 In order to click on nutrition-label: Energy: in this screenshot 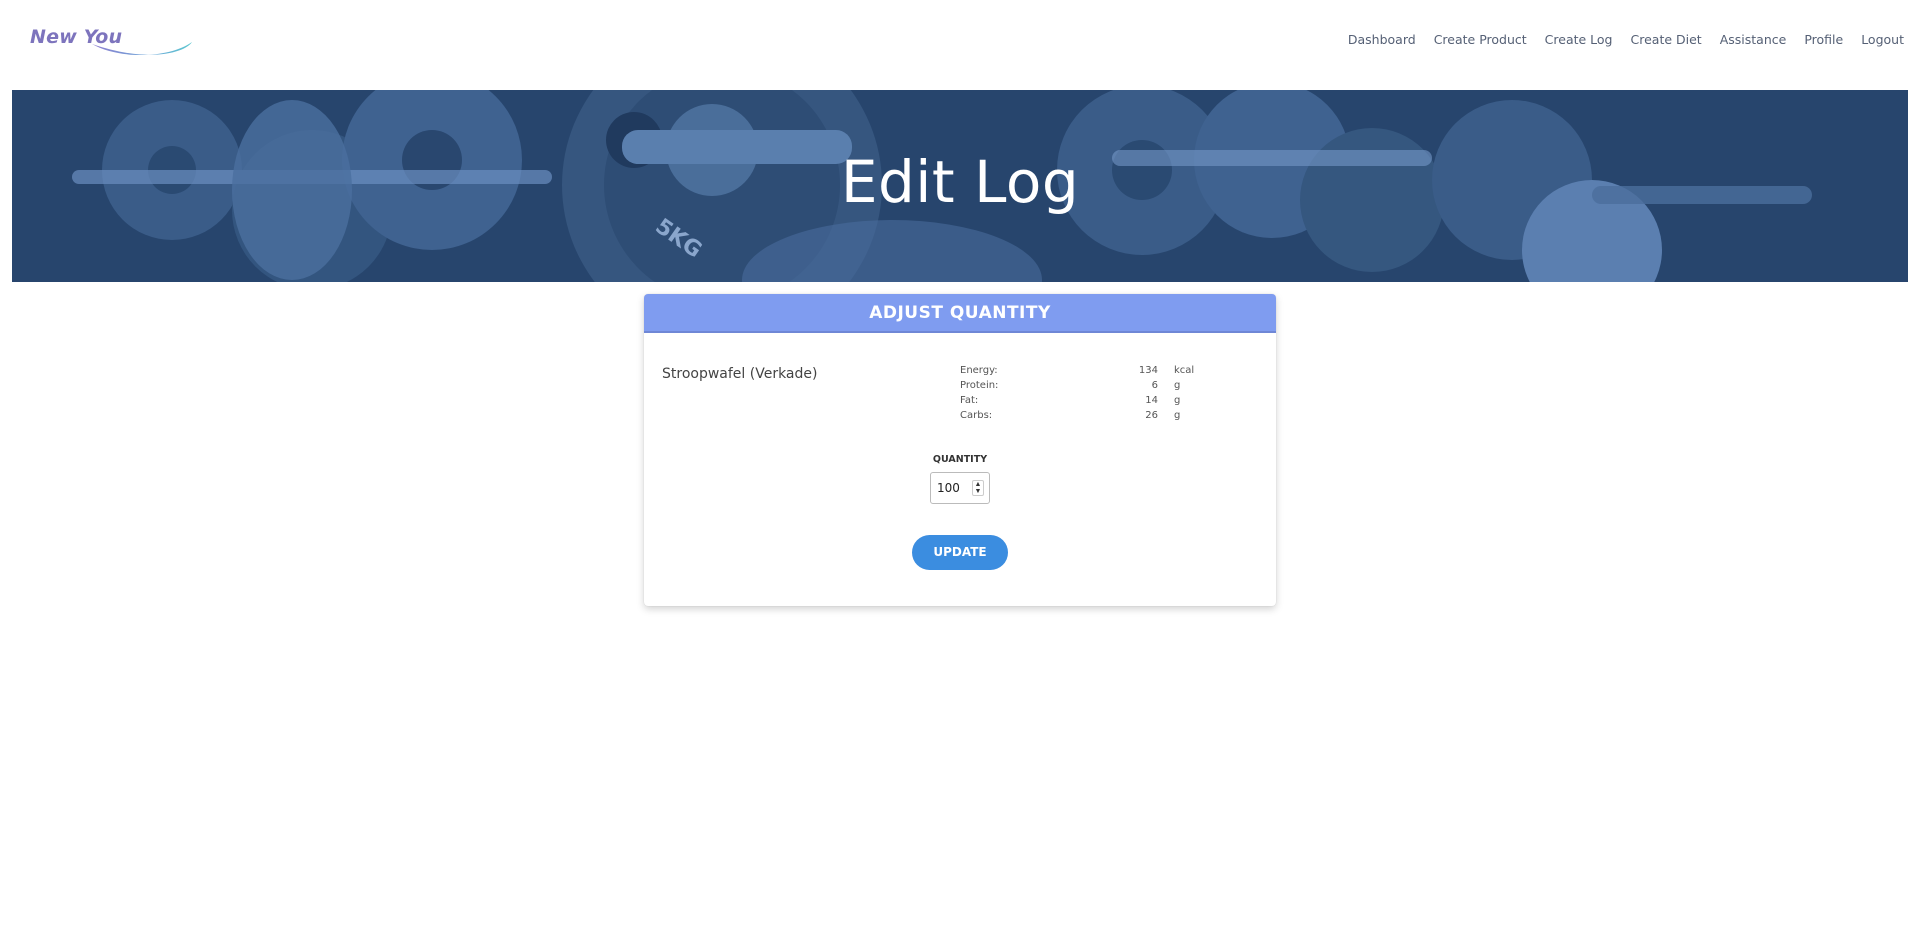, I will do `click(979, 370)`.